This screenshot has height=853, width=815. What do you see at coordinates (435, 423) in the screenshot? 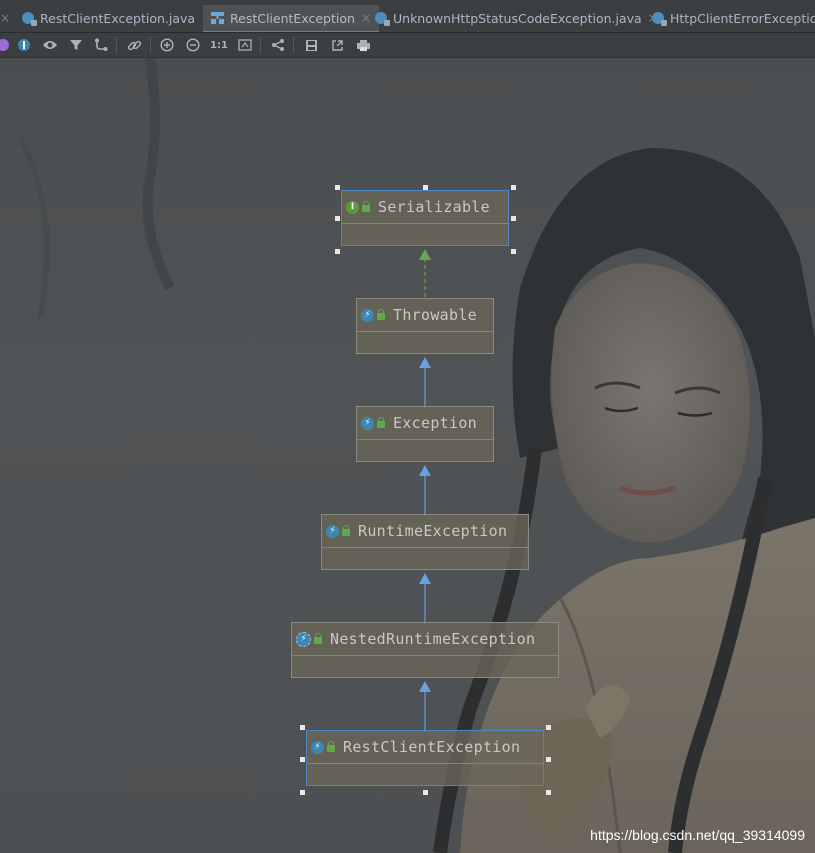
I see `node-label: Exception` at bounding box center [435, 423].